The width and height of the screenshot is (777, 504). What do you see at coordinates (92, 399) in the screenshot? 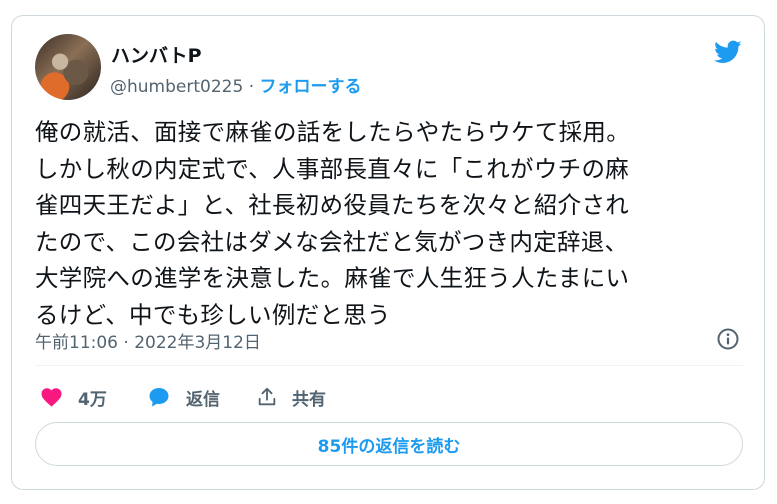
I see `like-count: 4万` at bounding box center [92, 399].